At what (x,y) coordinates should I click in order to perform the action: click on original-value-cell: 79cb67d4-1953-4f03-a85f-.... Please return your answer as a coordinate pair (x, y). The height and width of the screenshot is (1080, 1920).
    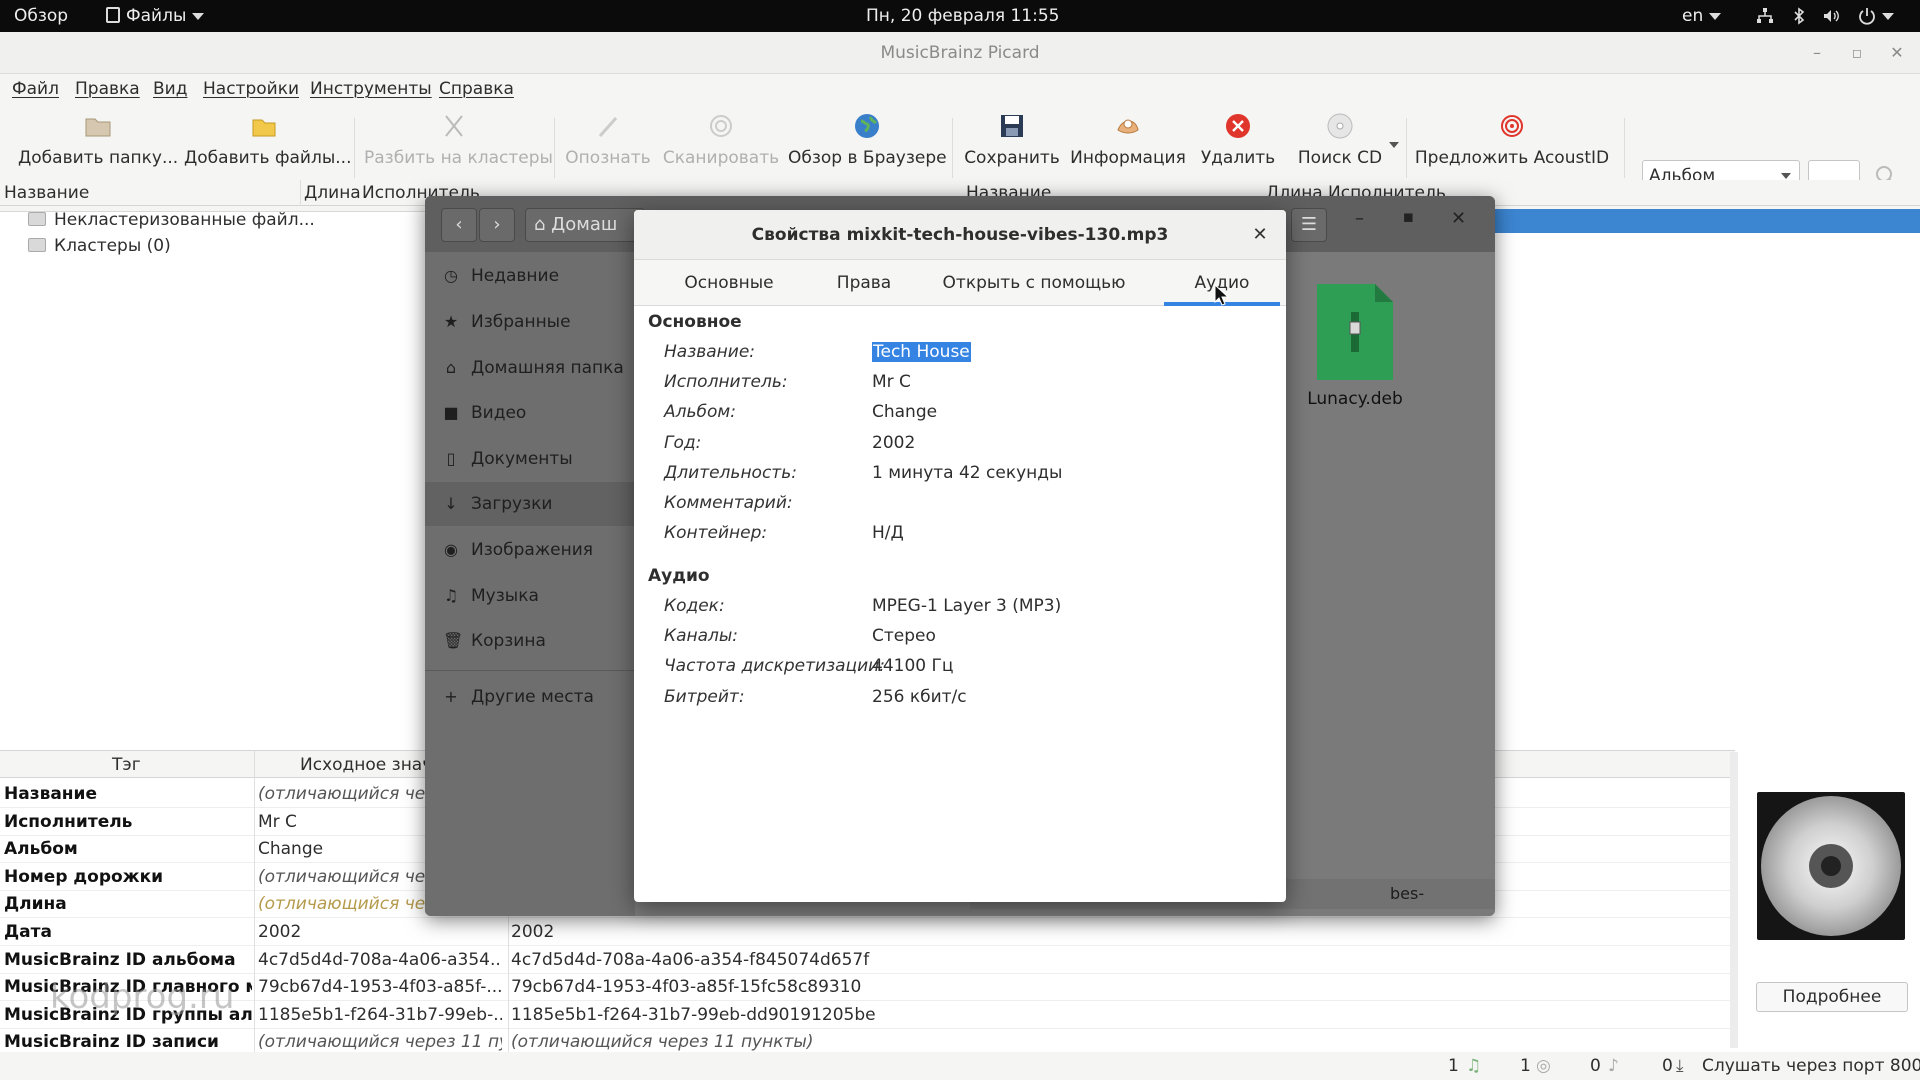
    Looking at the image, I should click on (380, 987).